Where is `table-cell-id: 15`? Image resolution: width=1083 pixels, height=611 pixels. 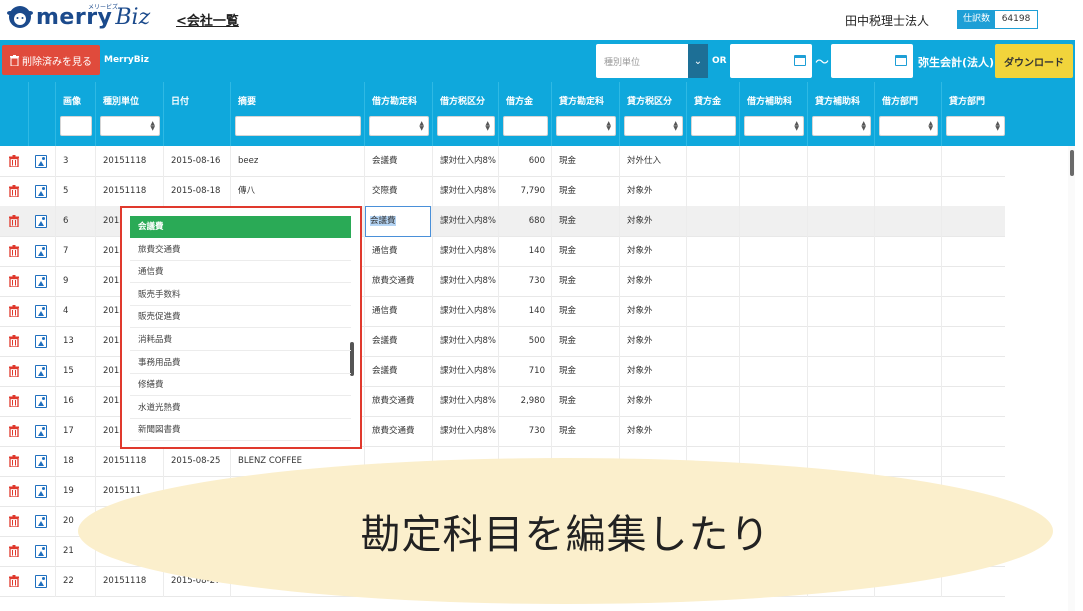 table-cell-id: 15 is located at coordinates (75, 371).